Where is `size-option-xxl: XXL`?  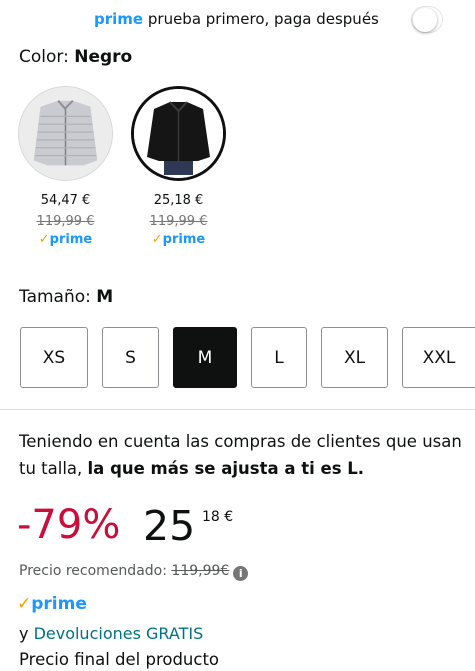 size-option-xxl: XXL is located at coordinates (438, 357).